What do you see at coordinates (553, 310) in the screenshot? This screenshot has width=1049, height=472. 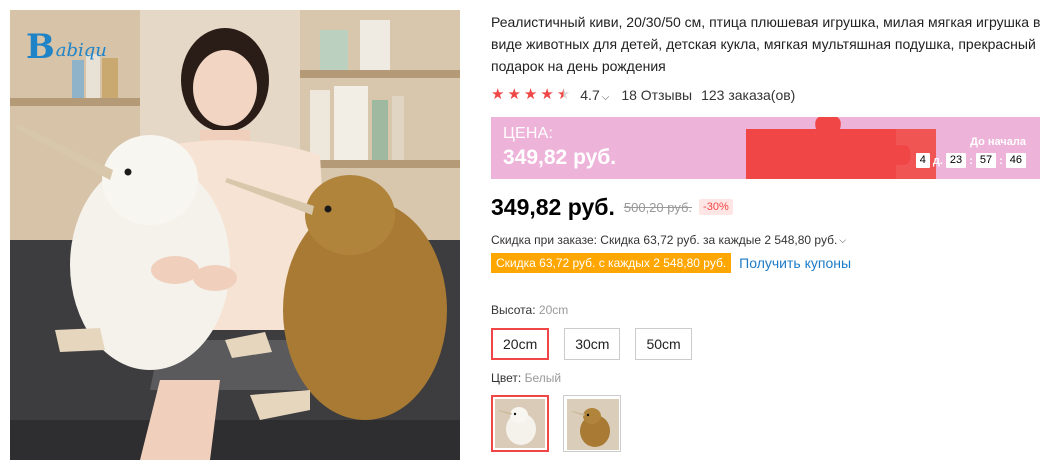 I see `height-selected-value: 20cm` at bounding box center [553, 310].